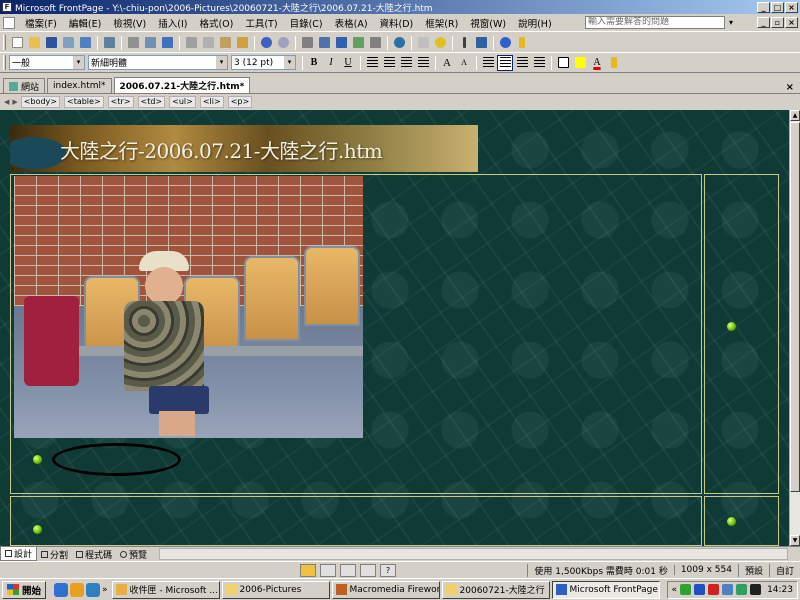  What do you see at coordinates (150, 43) in the screenshot?
I see `preview-browser-icon` at bounding box center [150, 43].